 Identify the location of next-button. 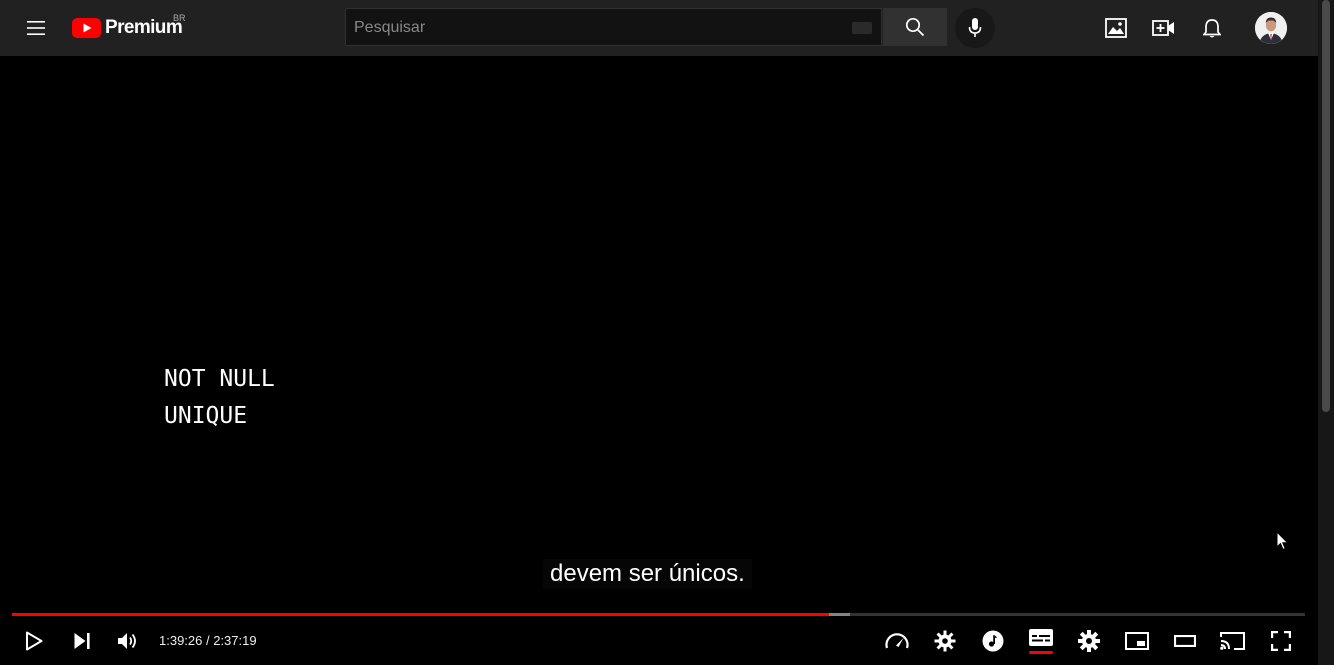
(82, 641).